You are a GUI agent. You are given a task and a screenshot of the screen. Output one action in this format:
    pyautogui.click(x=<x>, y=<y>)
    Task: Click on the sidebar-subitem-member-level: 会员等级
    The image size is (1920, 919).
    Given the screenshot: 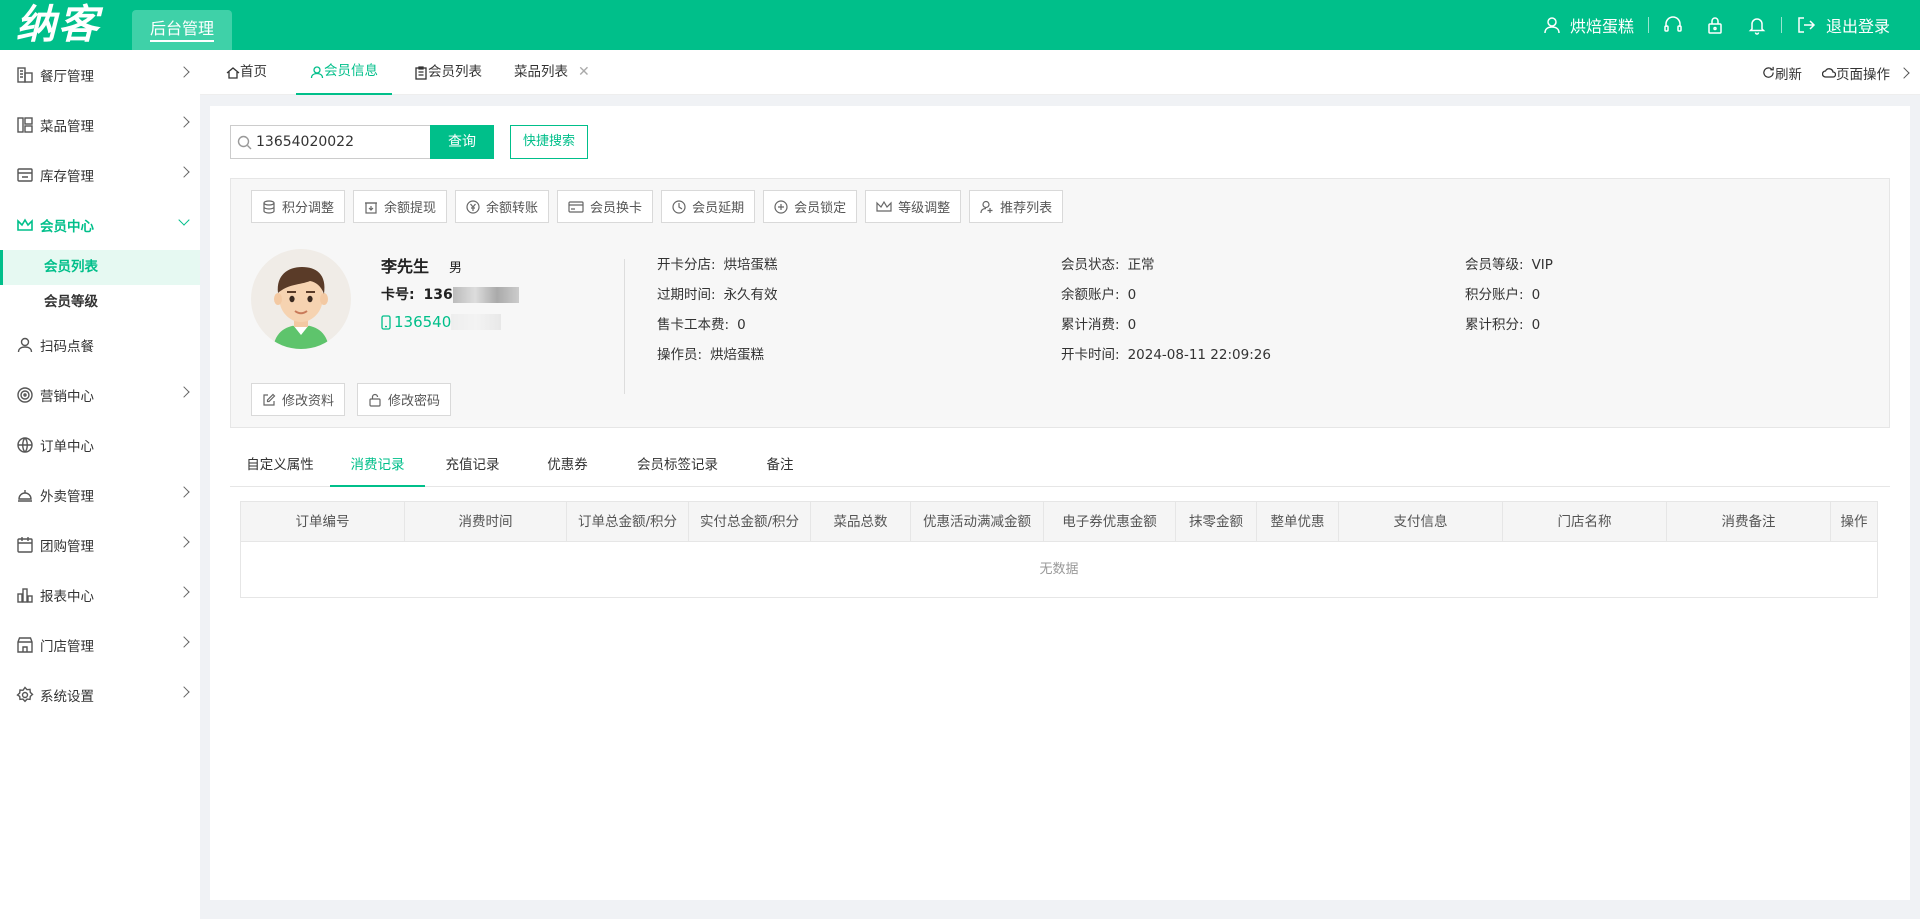 What is the action you would take?
    pyautogui.click(x=100, y=302)
    